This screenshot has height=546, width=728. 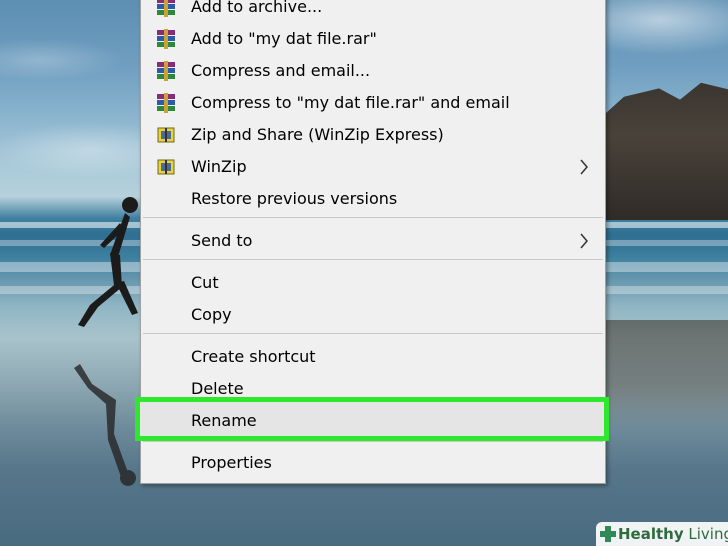 What do you see at coordinates (294, 198) in the screenshot?
I see `menu-item-label: Restore previous versions` at bounding box center [294, 198].